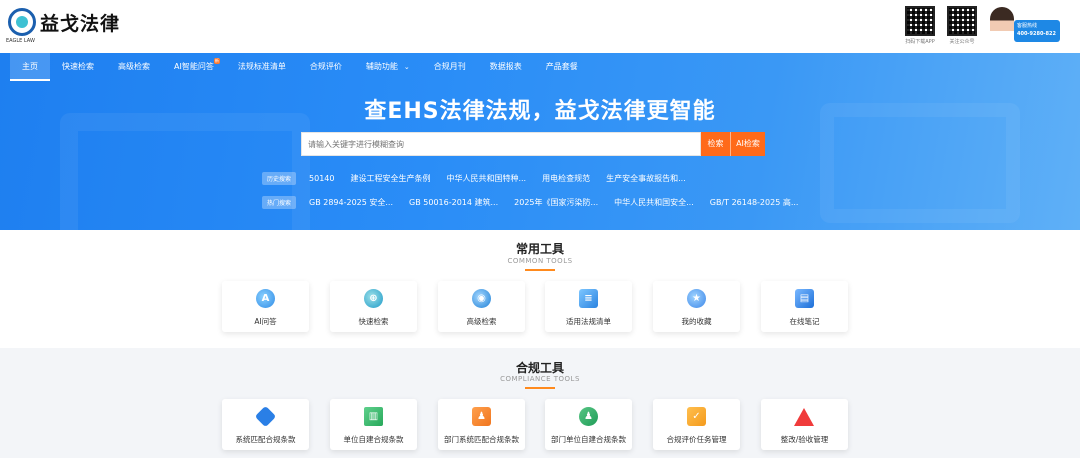 The image size is (1080, 458). What do you see at coordinates (265, 321) in the screenshot?
I see `tool-label: AI问答` at bounding box center [265, 321].